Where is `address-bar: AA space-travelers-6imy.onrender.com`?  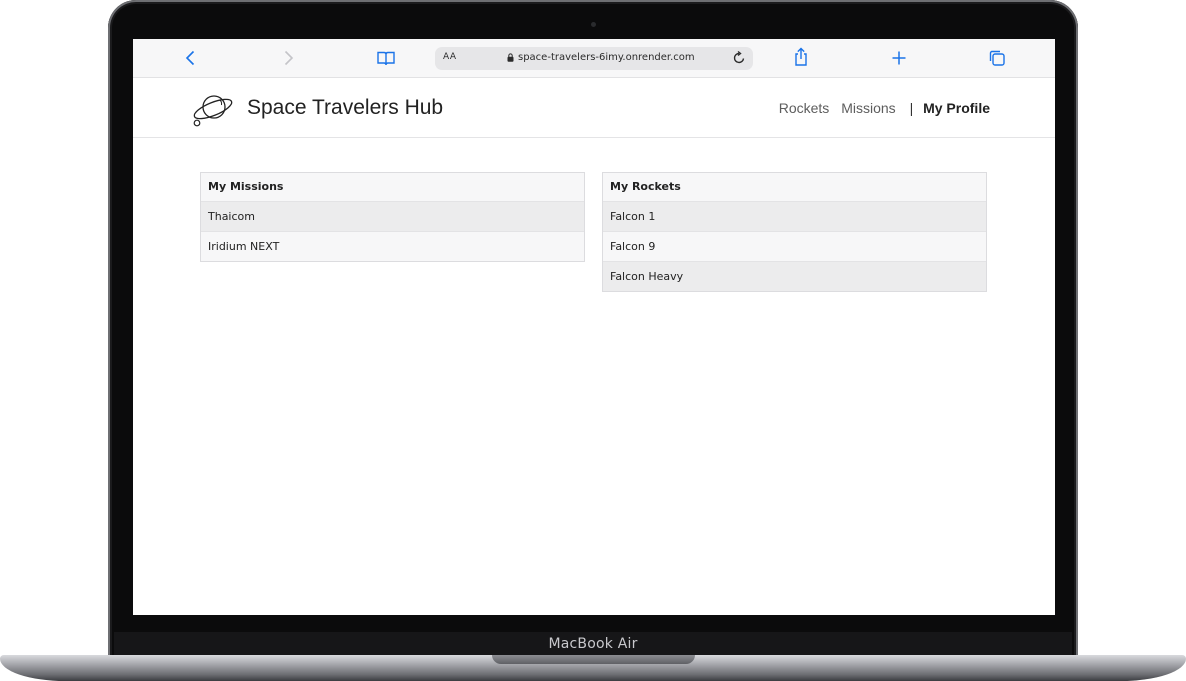 address-bar: AA space-travelers-6imy.onrender.com is located at coordinates (594, 58).